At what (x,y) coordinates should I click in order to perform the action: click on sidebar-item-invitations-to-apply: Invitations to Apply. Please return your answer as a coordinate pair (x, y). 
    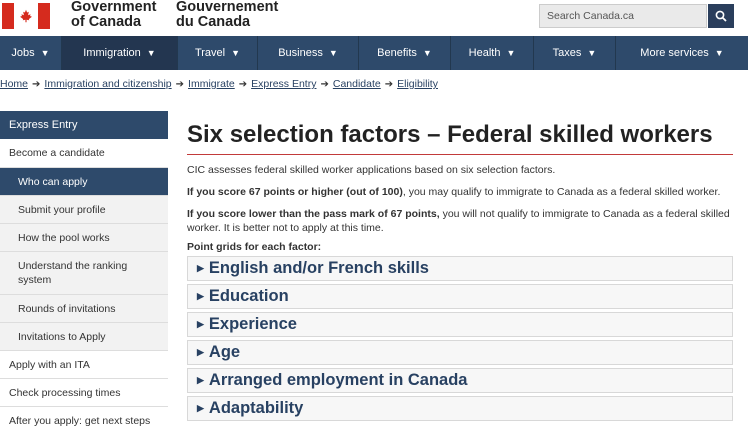
    Looking at the image, I should click on (84, 337).